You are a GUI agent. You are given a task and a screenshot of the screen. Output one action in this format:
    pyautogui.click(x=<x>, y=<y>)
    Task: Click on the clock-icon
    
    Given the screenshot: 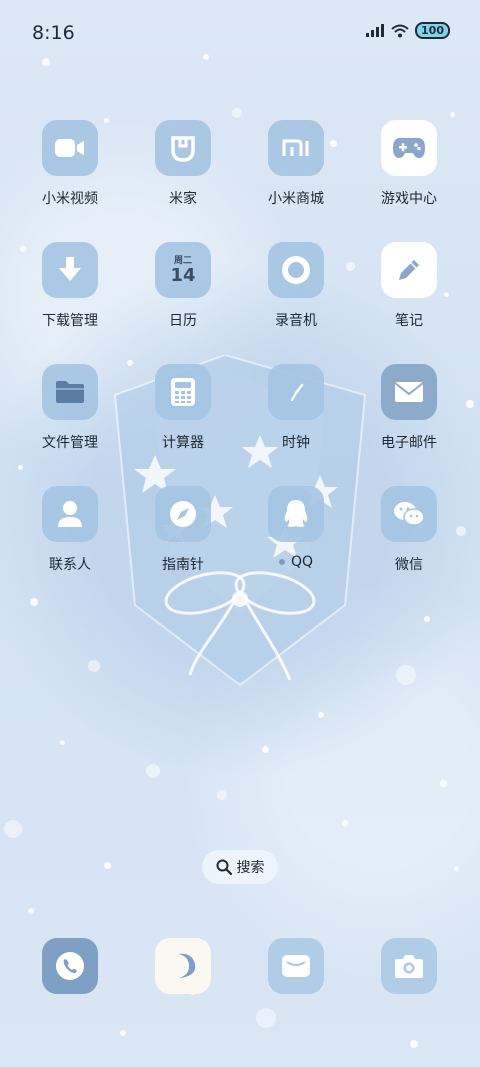 What is the action you would take?
    pyautogui.click(x=296, y=392)
    